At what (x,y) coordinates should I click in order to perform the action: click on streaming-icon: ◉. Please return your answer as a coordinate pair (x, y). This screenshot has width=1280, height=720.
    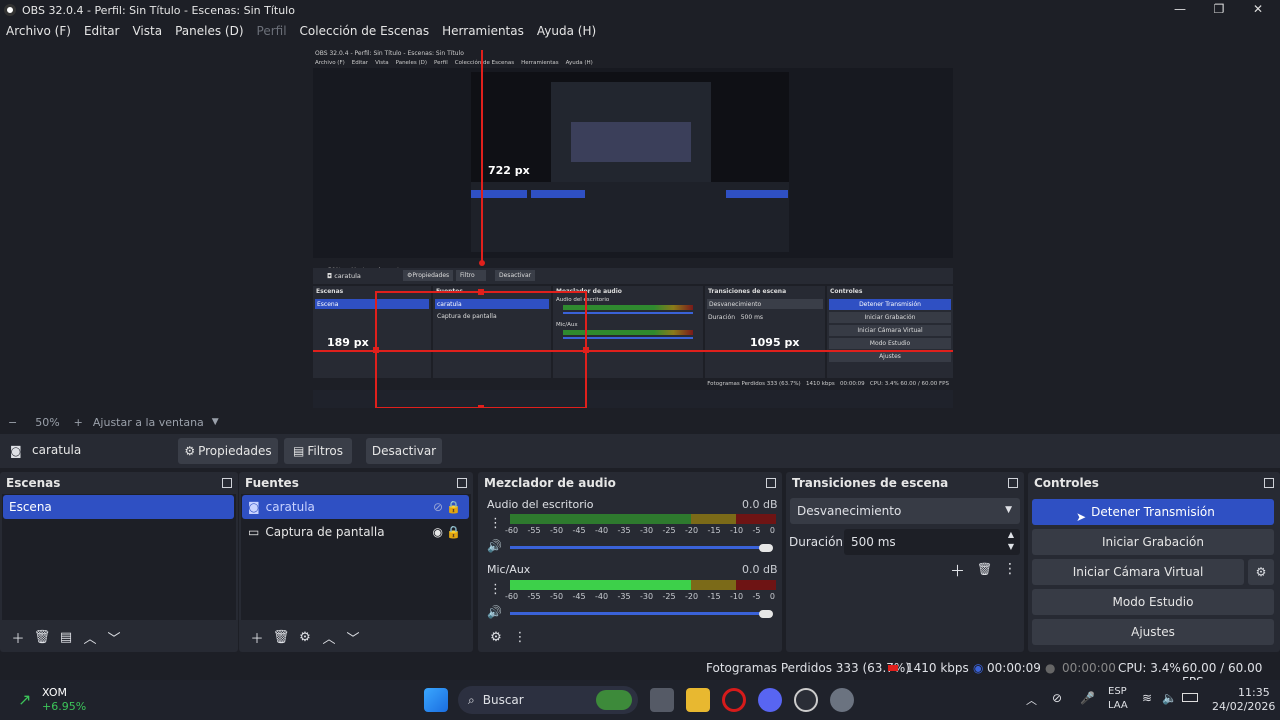
    Looking at the image, I should click on (978, 668).